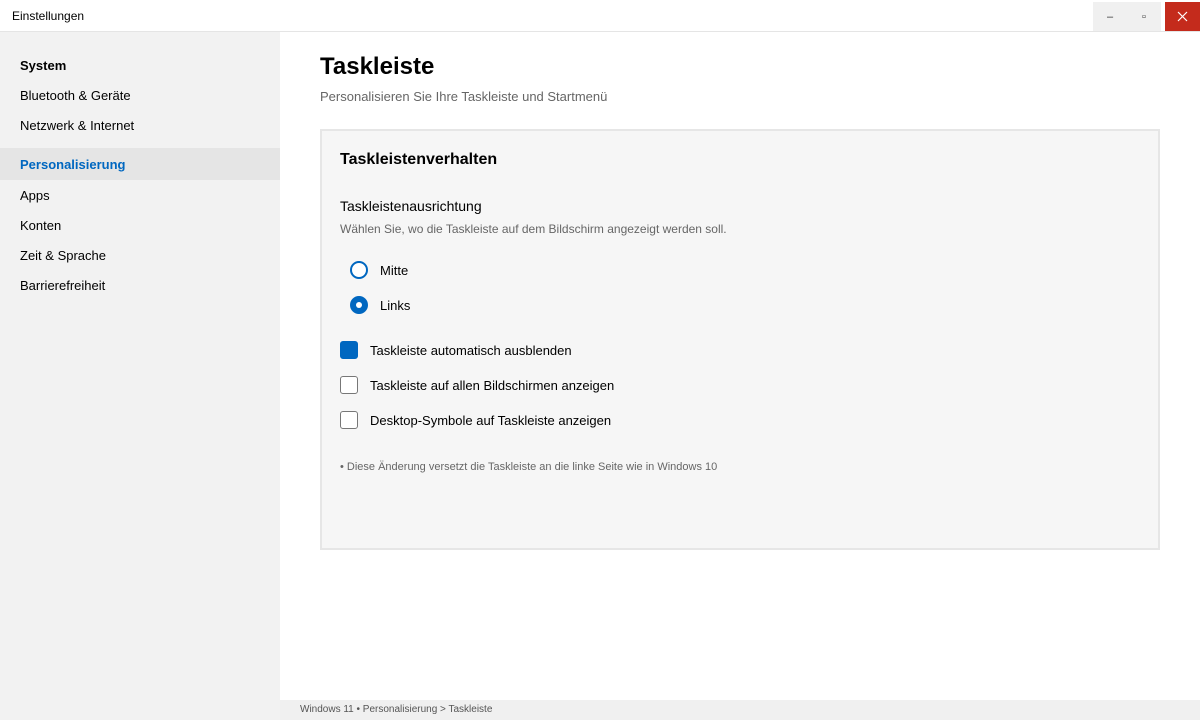  What do you see at coordinates (73, 164) in the screenshot?
I see `sidebar-item-label: Personalisierung` at bounding box center [73, 164].